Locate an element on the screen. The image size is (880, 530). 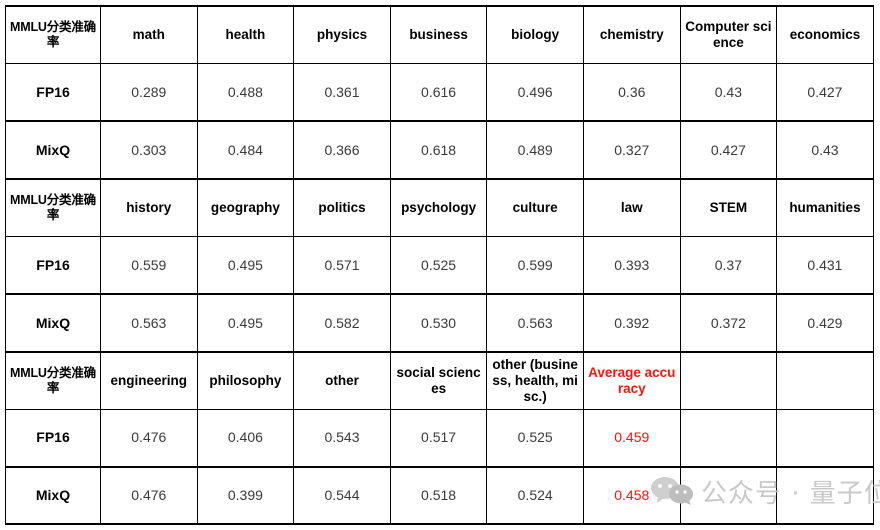
data-cell: 0.372 is located at coordinates (728, 323).